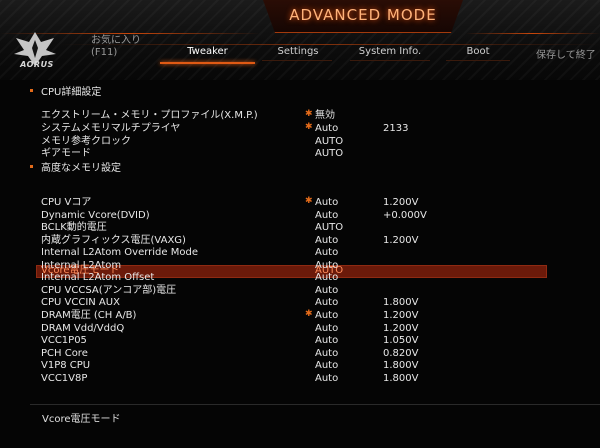  I want to click on setting-row-xmp: エクストリーム・メモリ・プロファイル(X.M.P.) ✱ 無効, so click(300, 115).